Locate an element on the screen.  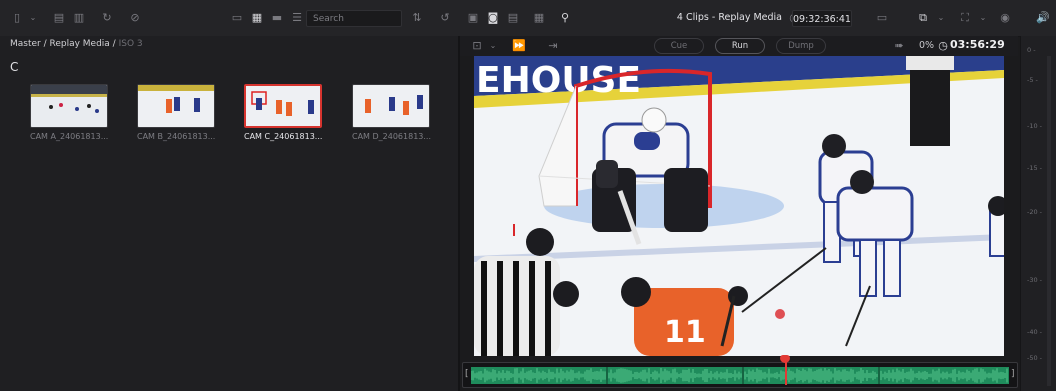
meter-tick: -20 - is located at coordinates (1035, 212).